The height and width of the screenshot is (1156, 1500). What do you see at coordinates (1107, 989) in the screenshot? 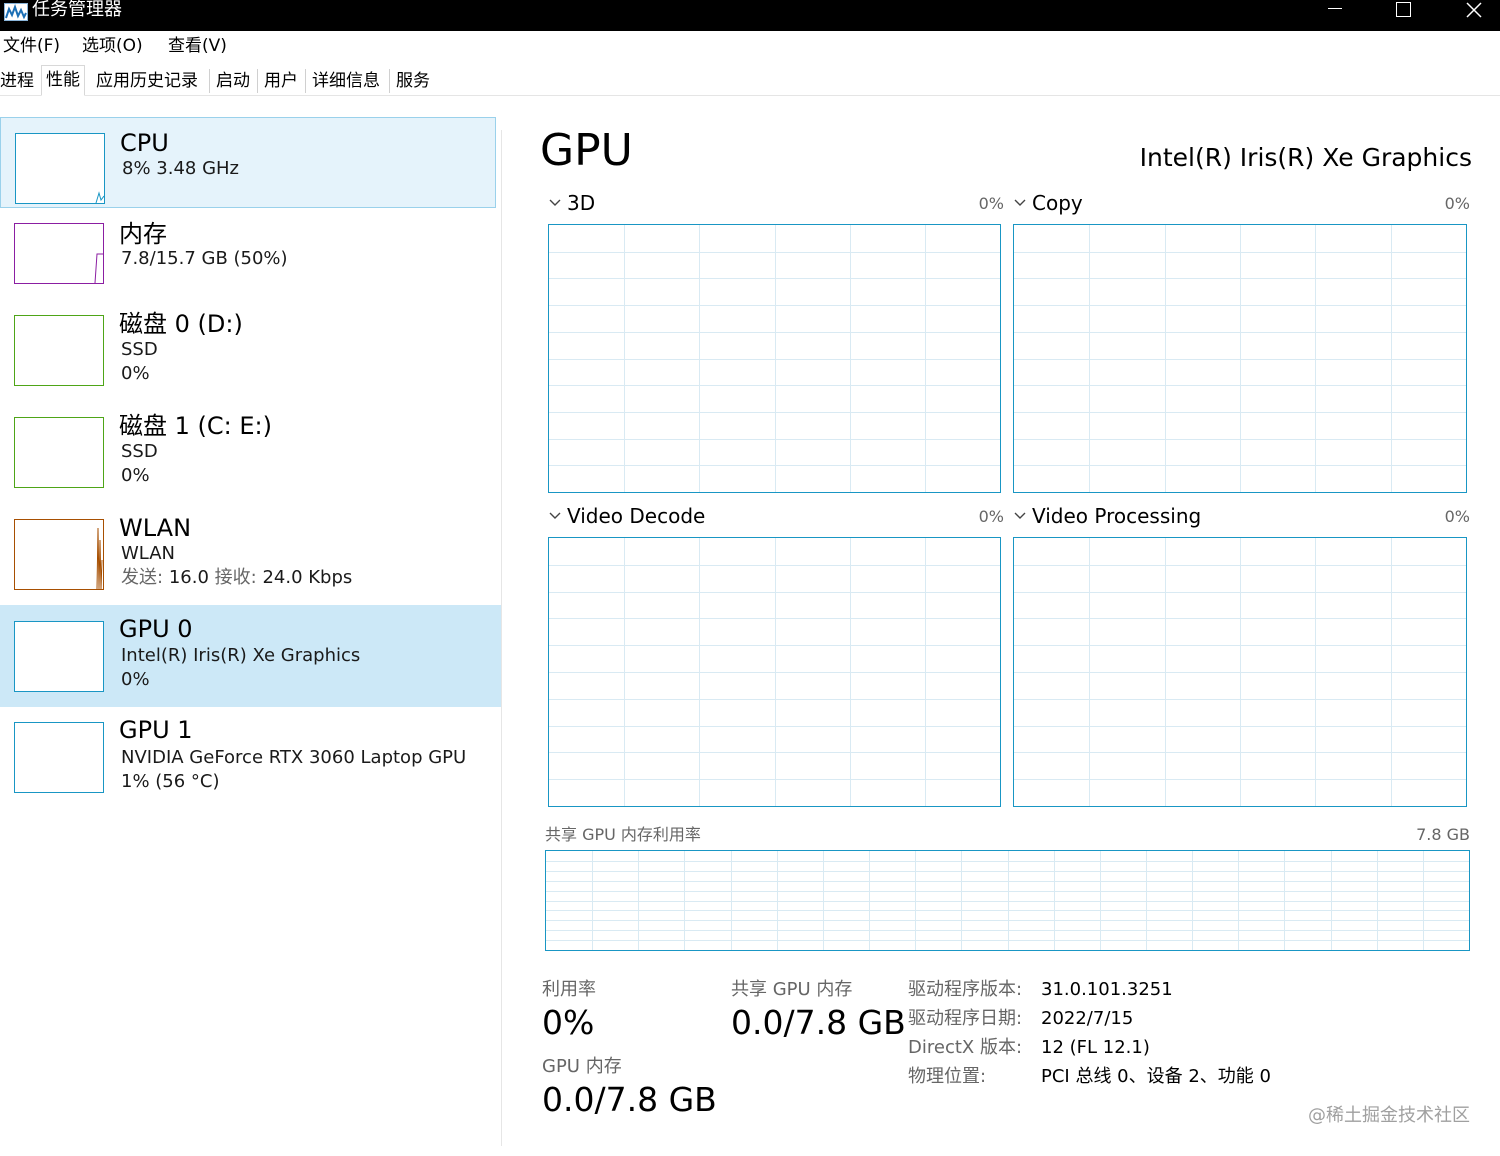
I see `driver-version-value: 31.0.101.3251` at bounding box center [1107, 989].